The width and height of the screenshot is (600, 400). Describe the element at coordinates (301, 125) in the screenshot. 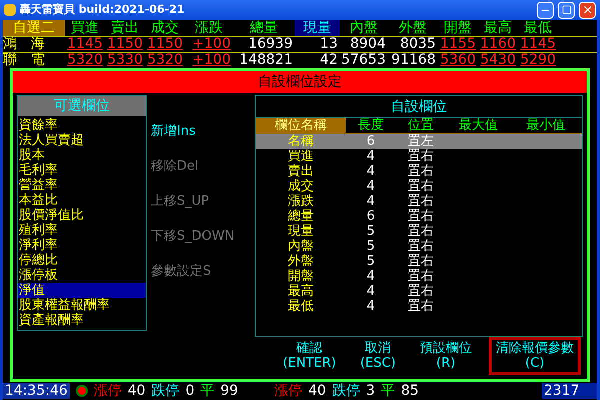

I see `column-header: 欄位名稱` at that location.